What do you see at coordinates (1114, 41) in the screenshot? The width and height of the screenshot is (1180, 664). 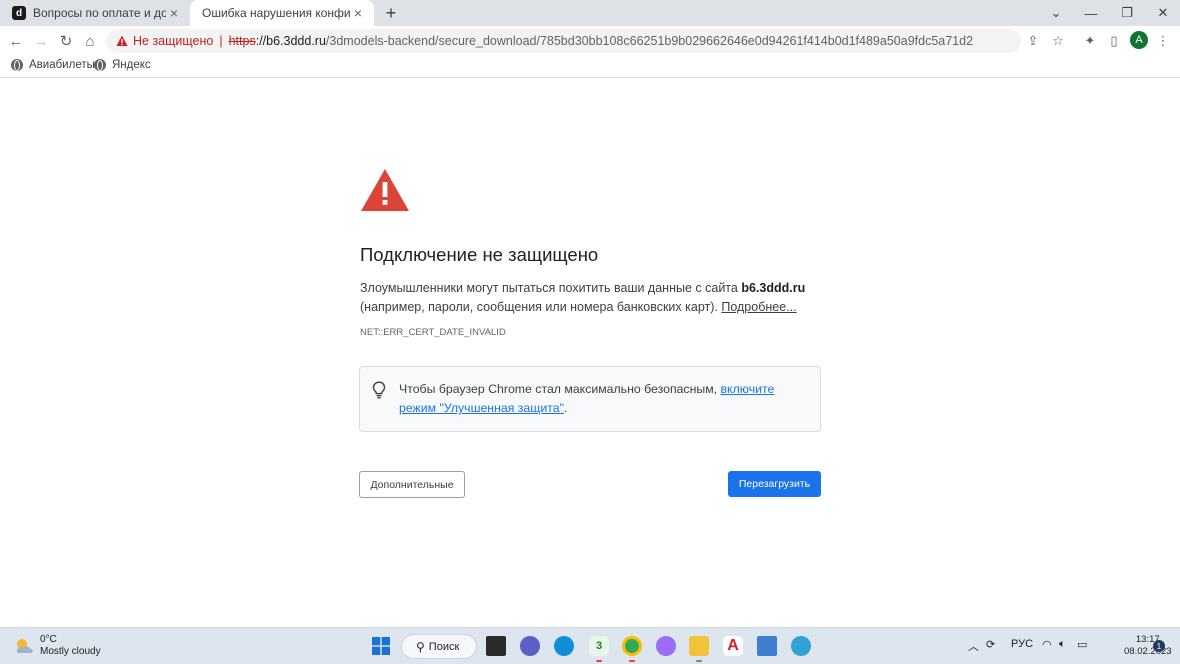 I see `side-panel-icon: ▯` at bounding box center [1114, 41].